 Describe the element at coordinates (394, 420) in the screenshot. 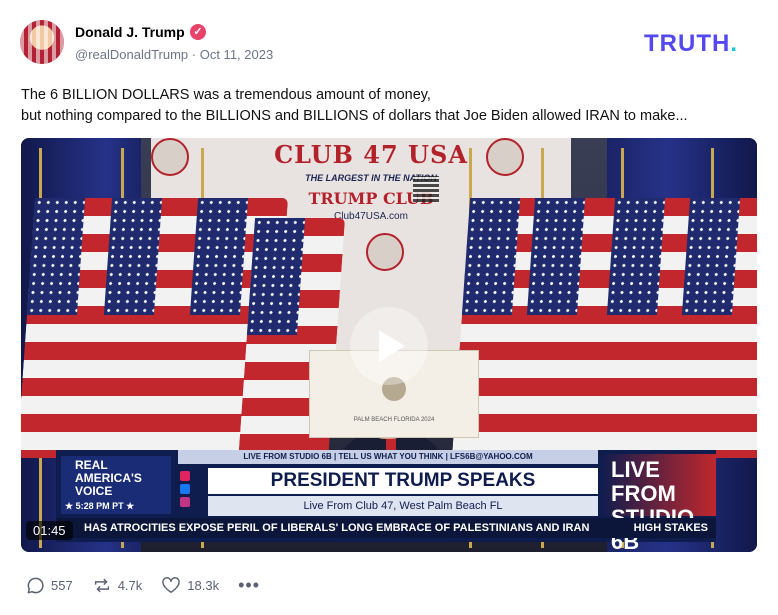

I see `podium-caption: PALM BEACH FLORIDA 2024` at that location.